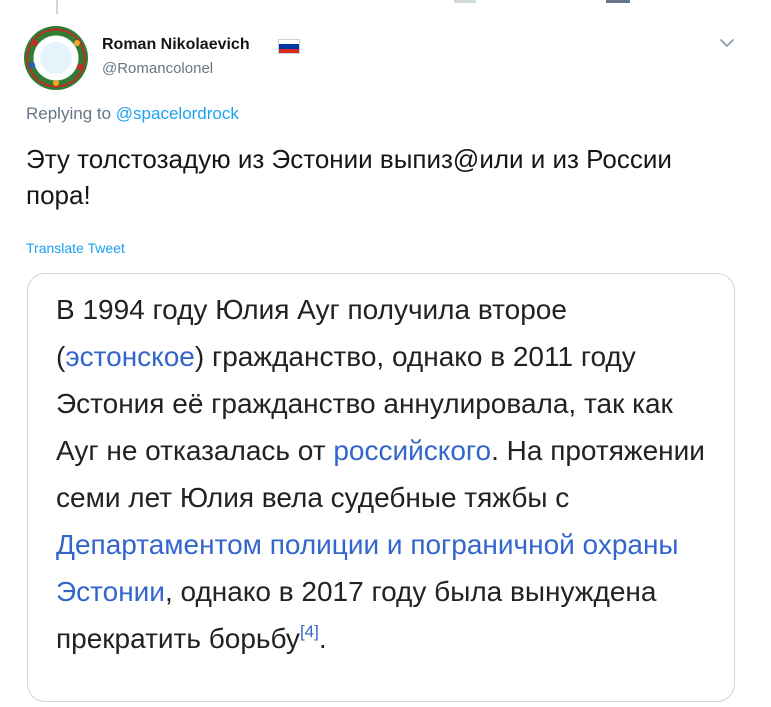  What do you see at coordinates (727, 43) in the screenshot?
I see `chevron-down-icon` at bounding box center [727, 43].